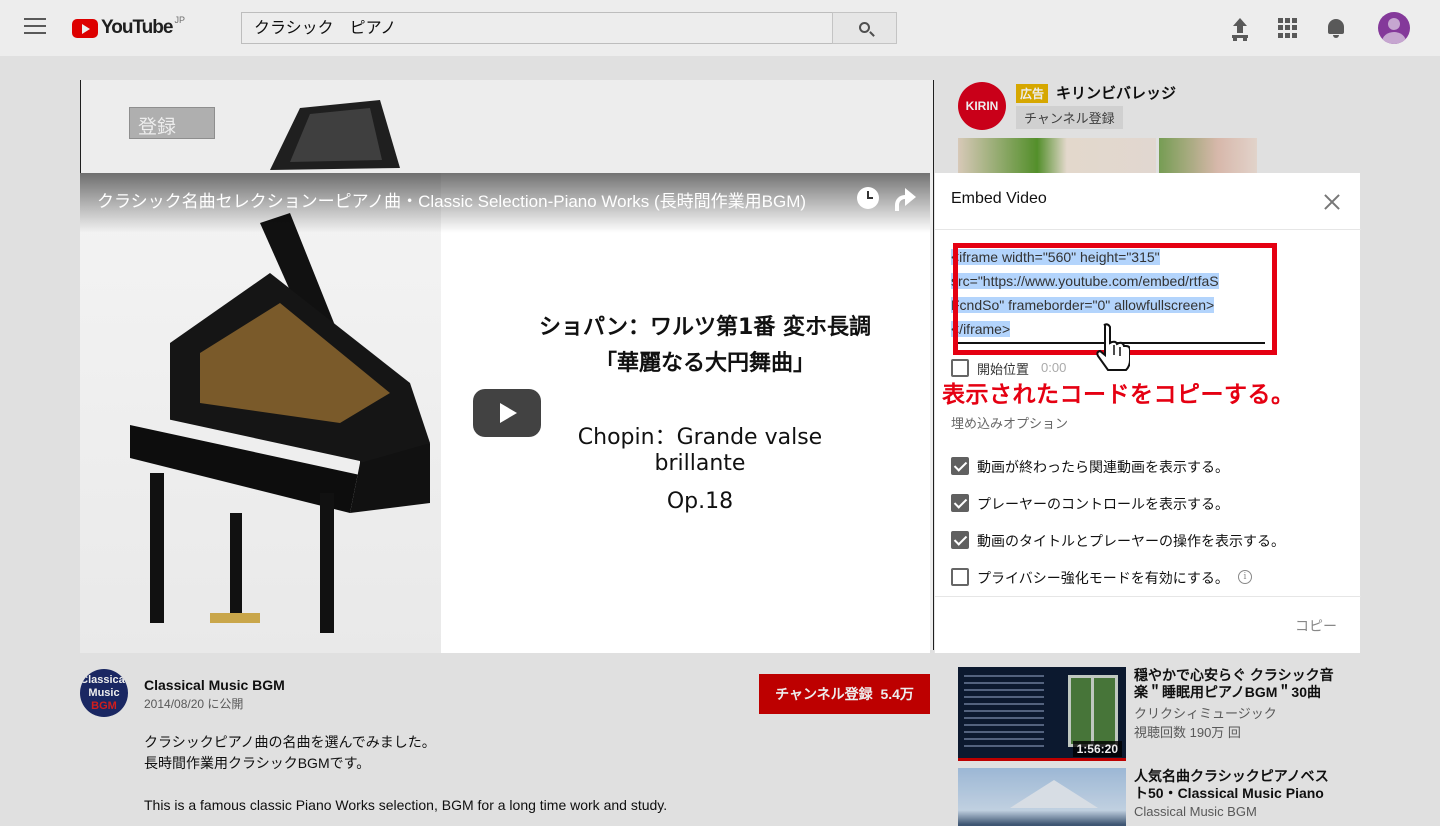  I want to click on youtube-logo: YouTube JP, so click(128, 27).